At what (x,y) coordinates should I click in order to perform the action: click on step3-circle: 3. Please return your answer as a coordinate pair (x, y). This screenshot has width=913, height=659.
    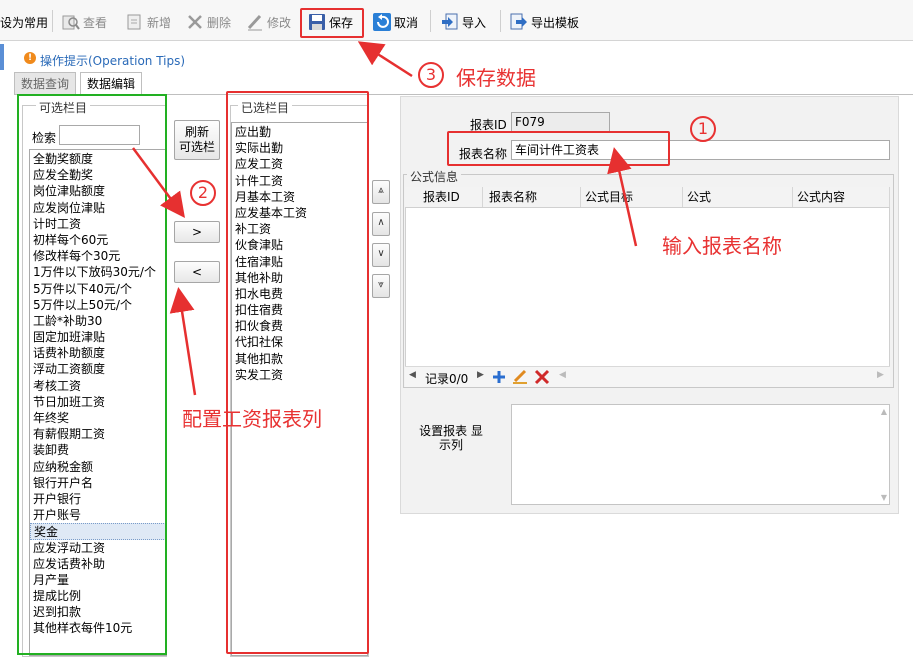
    Looking at the image, I should click on (431, 75).